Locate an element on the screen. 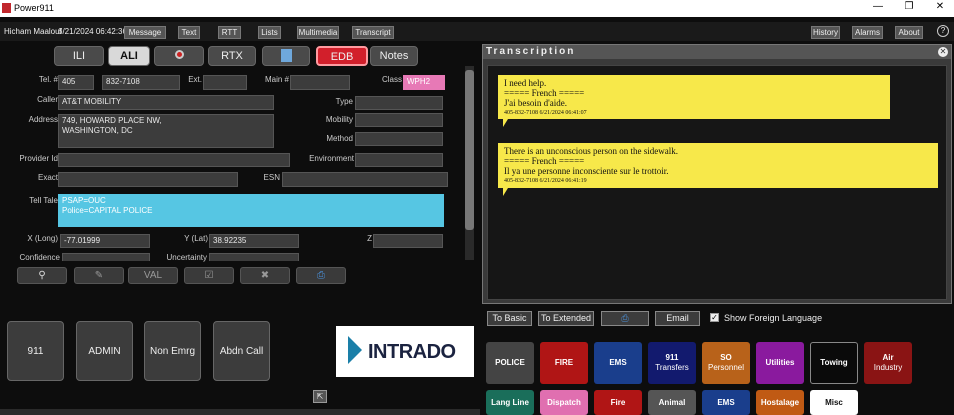 This screenshot has width=954, height=415. clear-button: ✖ is located at coordinates (265, 275).